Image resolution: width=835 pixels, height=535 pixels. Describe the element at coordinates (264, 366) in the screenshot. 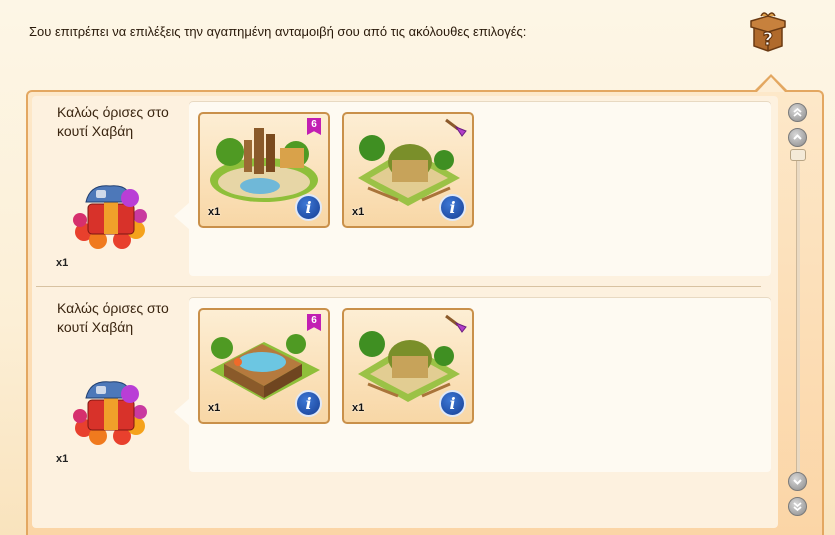

I see `reward-card-hot-tub: 6 x1 i` at that location.